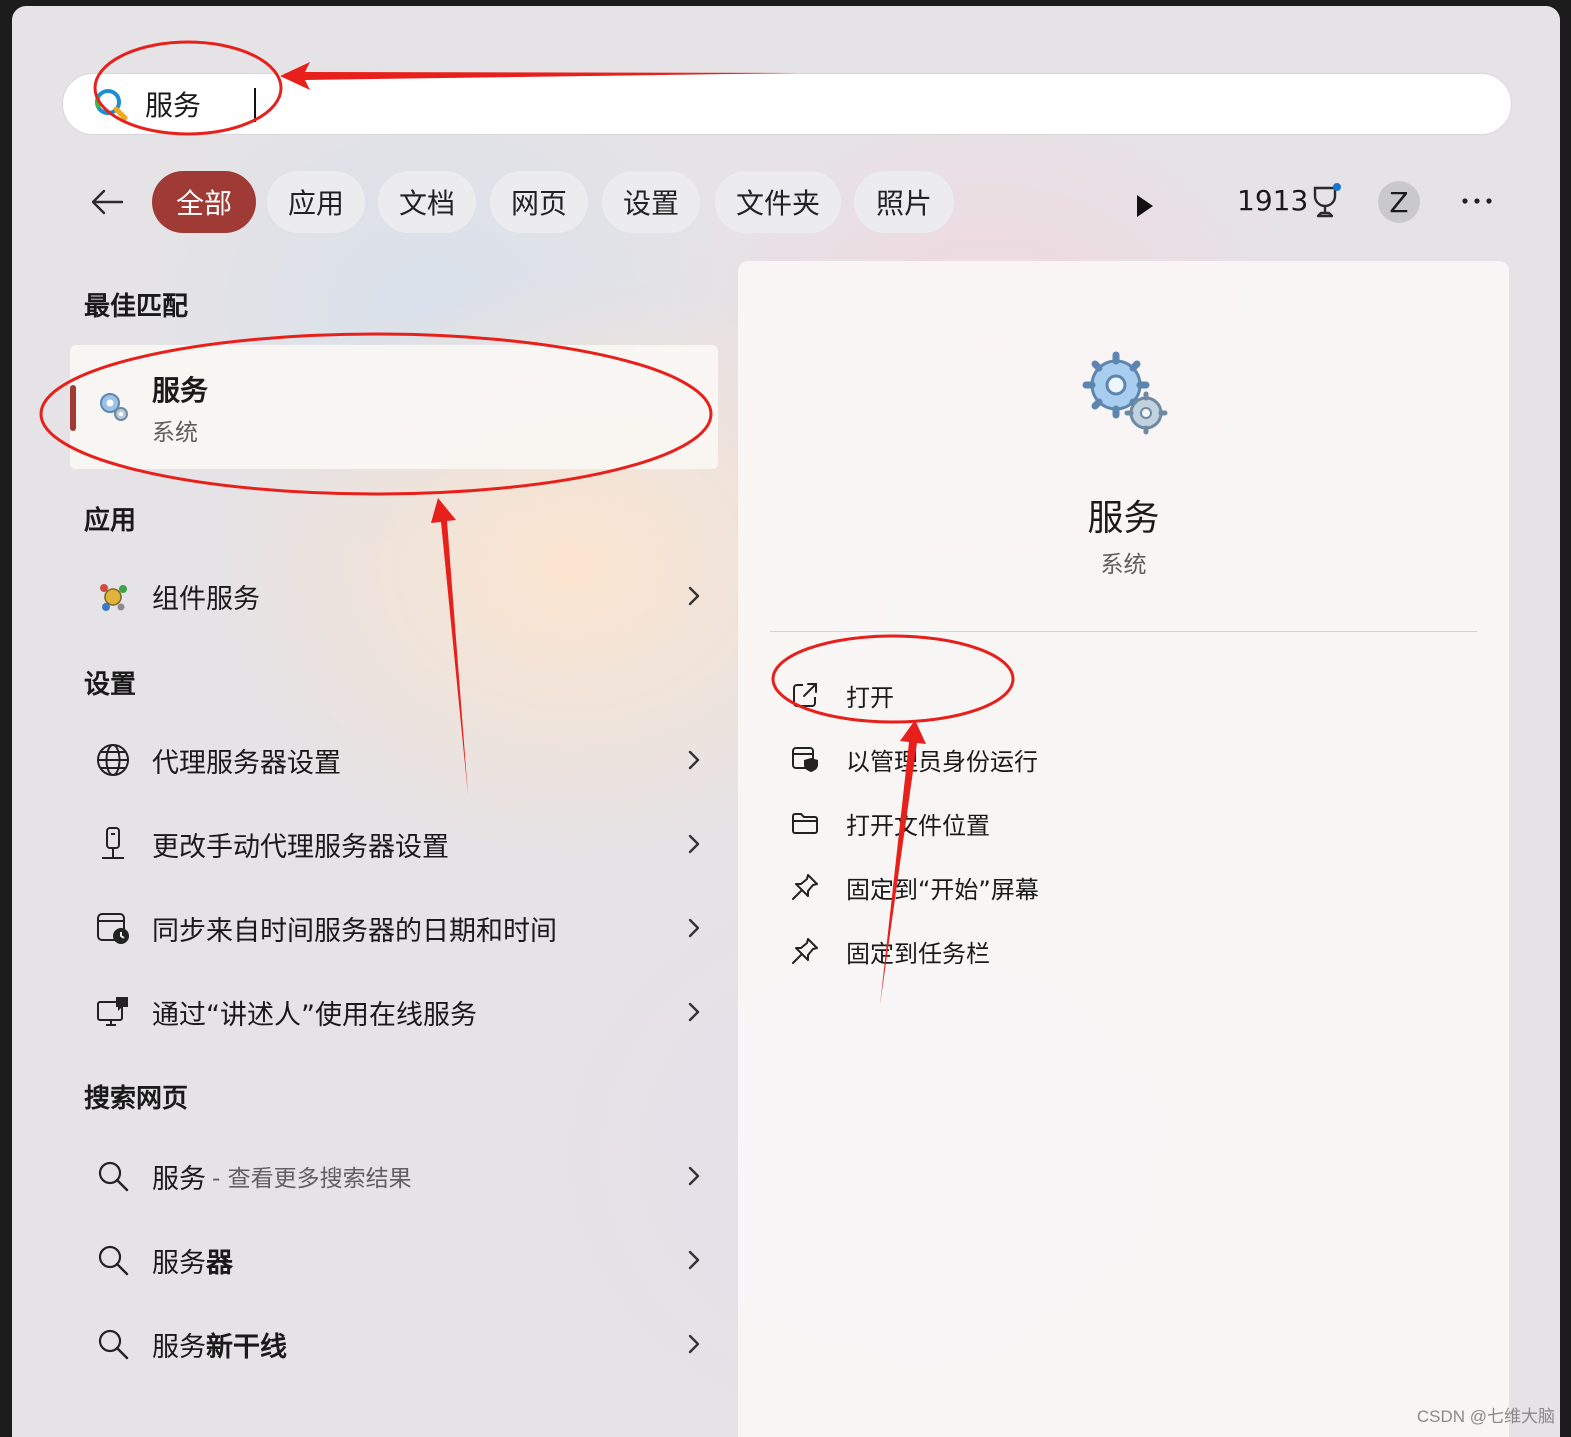 Image resolution: width=1571 pixels, height=1437 pixels. Describe the element at coordinates (394, 596) in the screenshot. I see `list-item: 组件服务` at that location.